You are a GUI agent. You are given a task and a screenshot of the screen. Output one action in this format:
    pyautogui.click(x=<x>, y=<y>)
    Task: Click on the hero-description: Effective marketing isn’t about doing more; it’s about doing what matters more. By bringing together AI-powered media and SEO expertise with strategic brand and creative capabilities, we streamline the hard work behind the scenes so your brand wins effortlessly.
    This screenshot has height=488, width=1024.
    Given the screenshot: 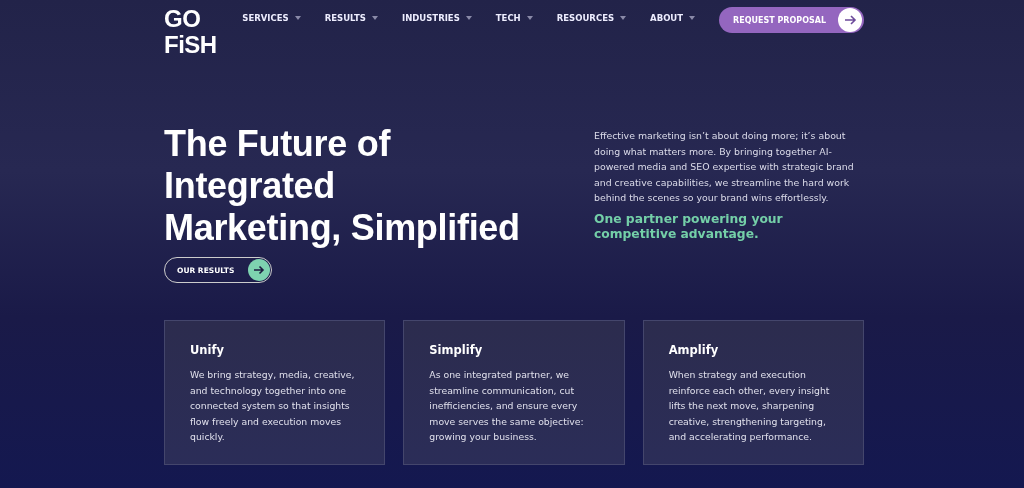 What is the action you would take?
    pyautogui.click(x=724, y=167)
    